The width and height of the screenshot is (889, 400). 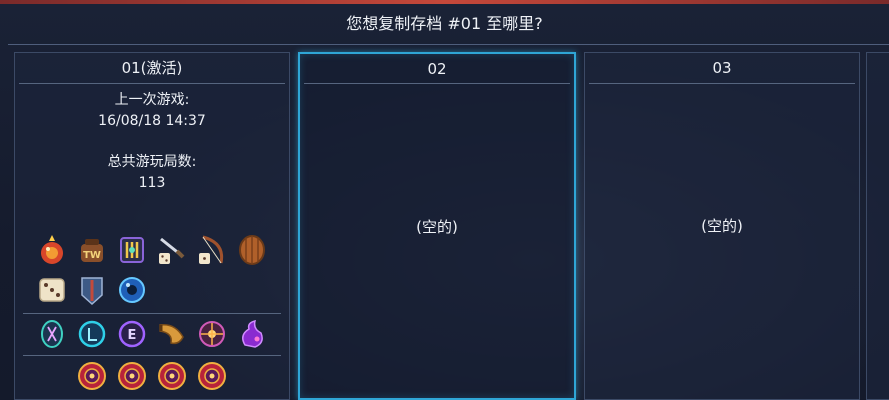 I want to click on horn-icon, so click(x=172, y=334).